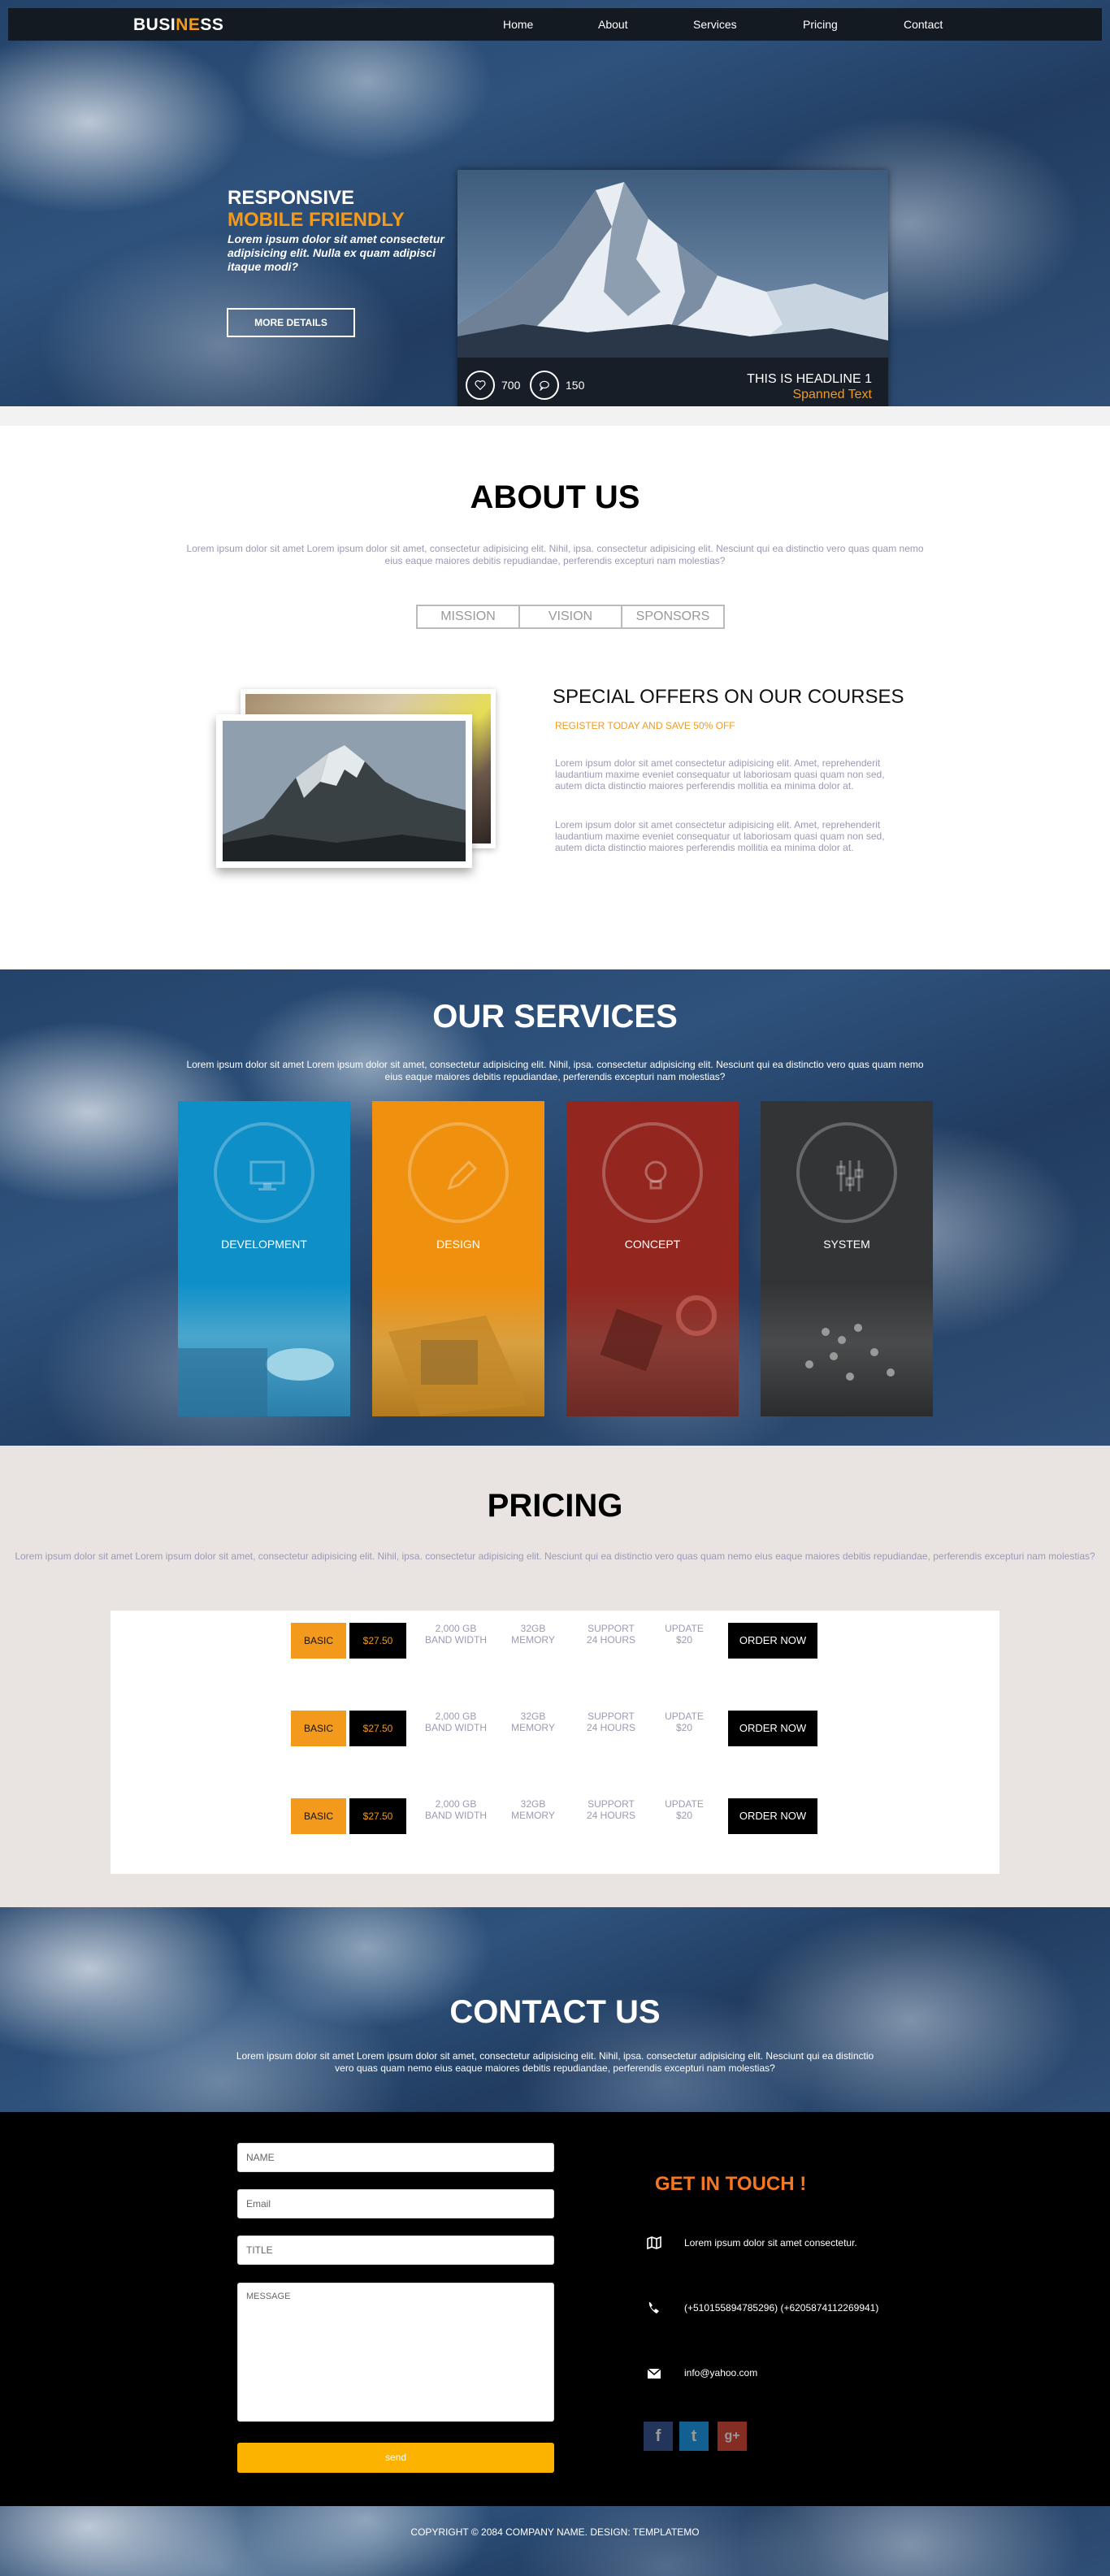 The height and width of the screenshot is (2576, 1110). I want to click on contact-title: CONTACT US, so click(555, 2012).